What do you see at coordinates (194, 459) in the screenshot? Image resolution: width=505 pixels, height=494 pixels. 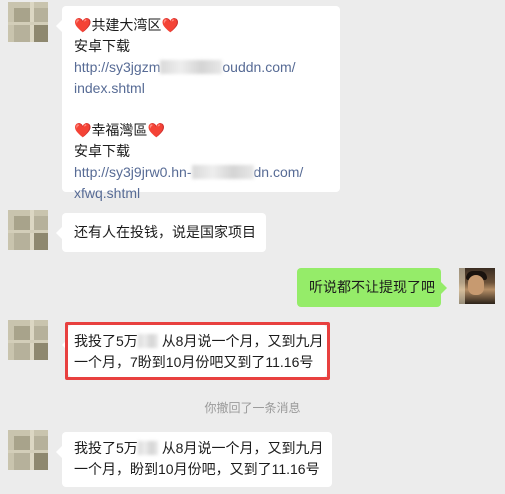 I see `message-bubble: 我投了5万 从8月说一个月，又到九月 一个月，盼到10月份吧，又到了11.16号` at bounding box center [194, 459].